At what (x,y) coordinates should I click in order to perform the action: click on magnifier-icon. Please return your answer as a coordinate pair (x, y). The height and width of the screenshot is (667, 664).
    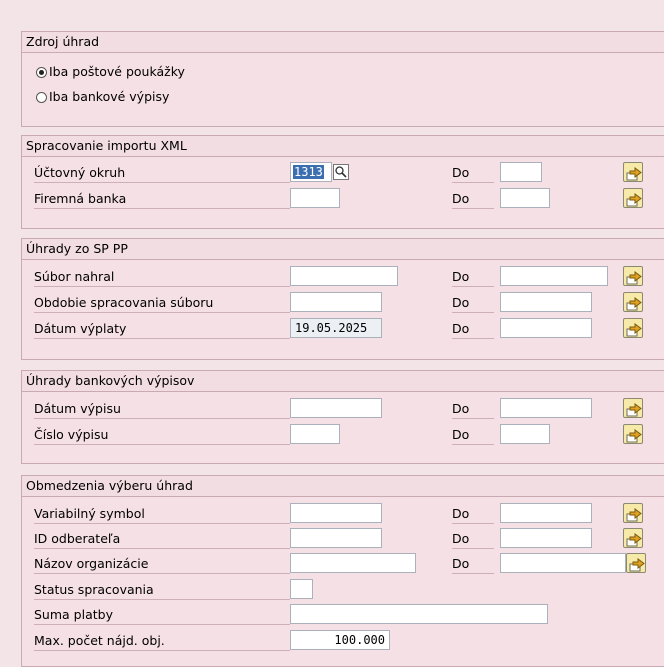
    Looking at the image, I should click on (341, 172).